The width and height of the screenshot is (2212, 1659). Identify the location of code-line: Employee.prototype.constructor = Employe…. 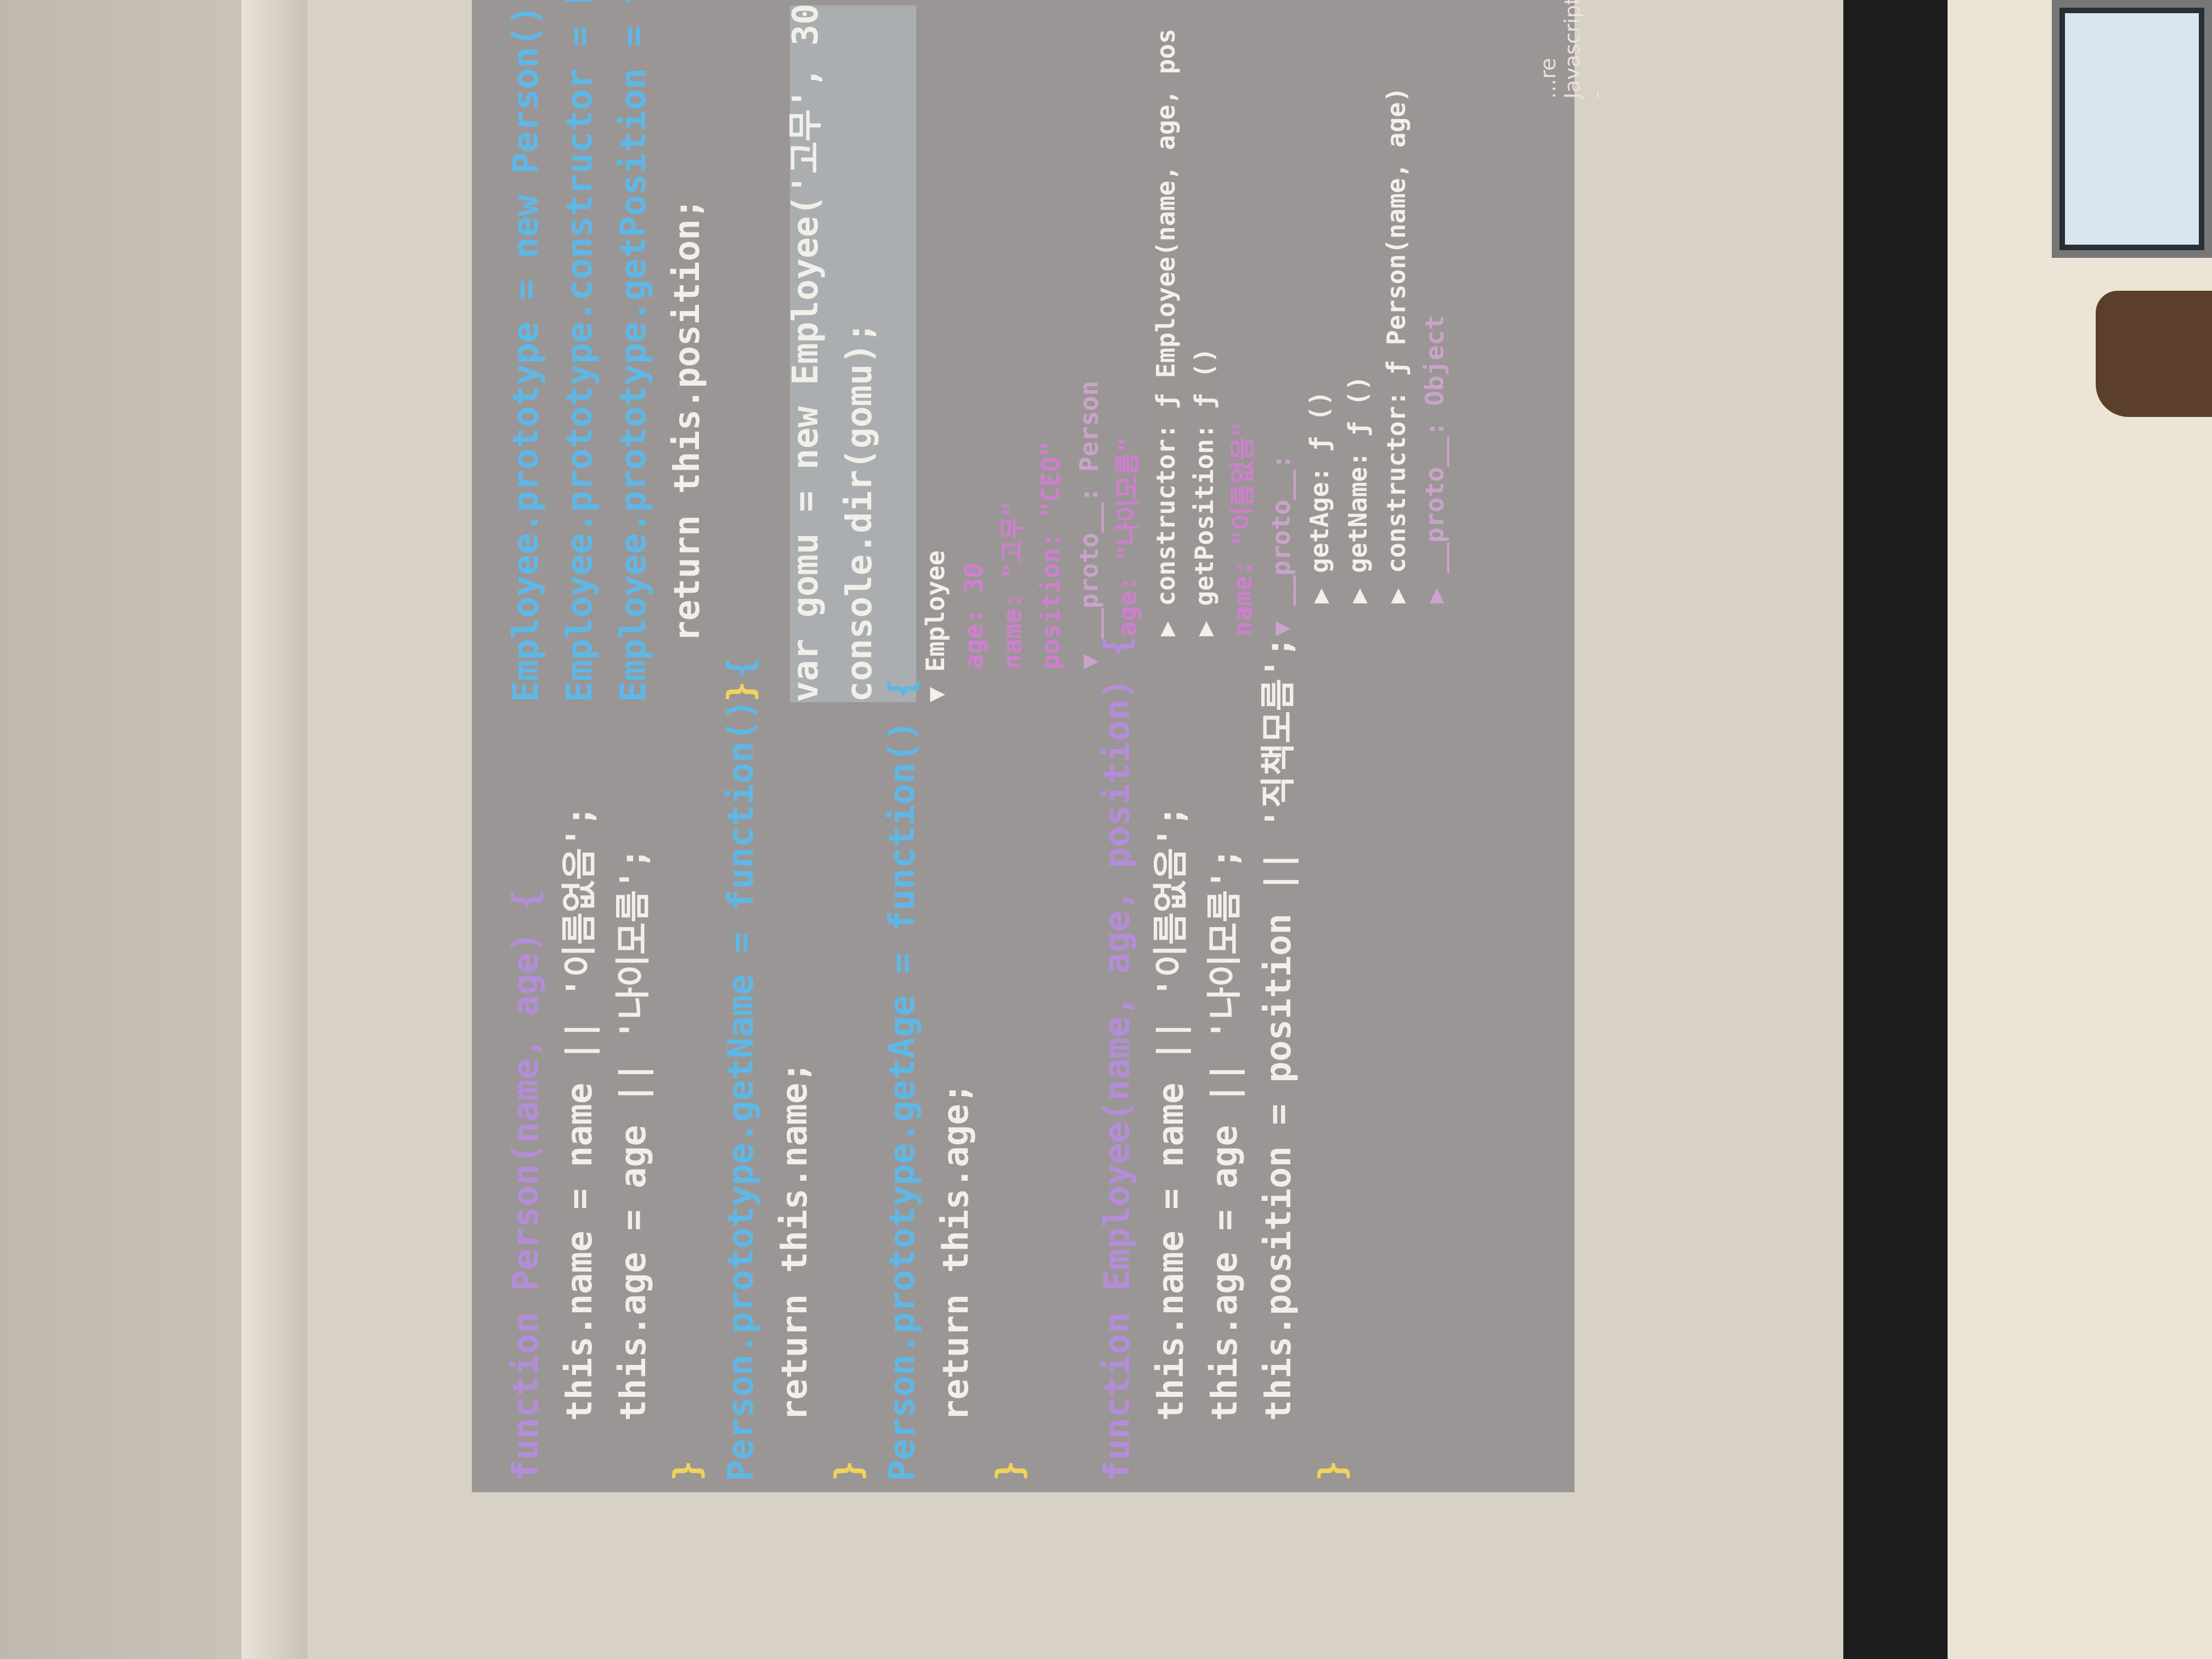
(580, 351).